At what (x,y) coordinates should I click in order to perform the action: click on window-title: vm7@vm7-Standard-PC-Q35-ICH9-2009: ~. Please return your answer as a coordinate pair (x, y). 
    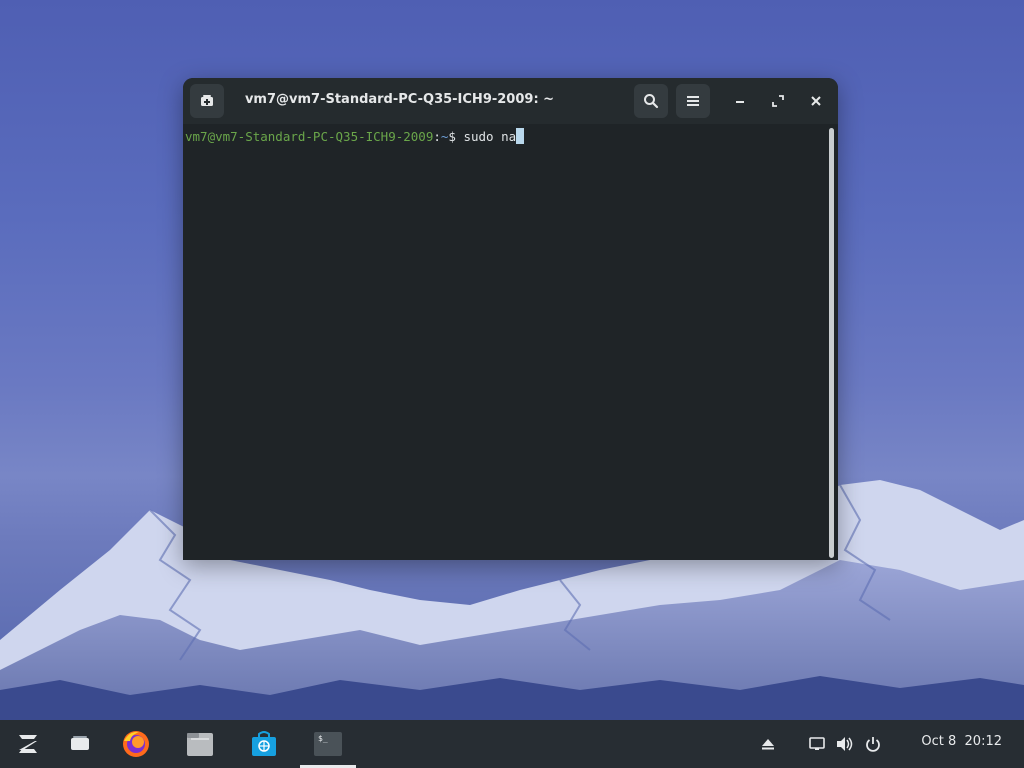
    Looking at the image, I should click on (399, 99).